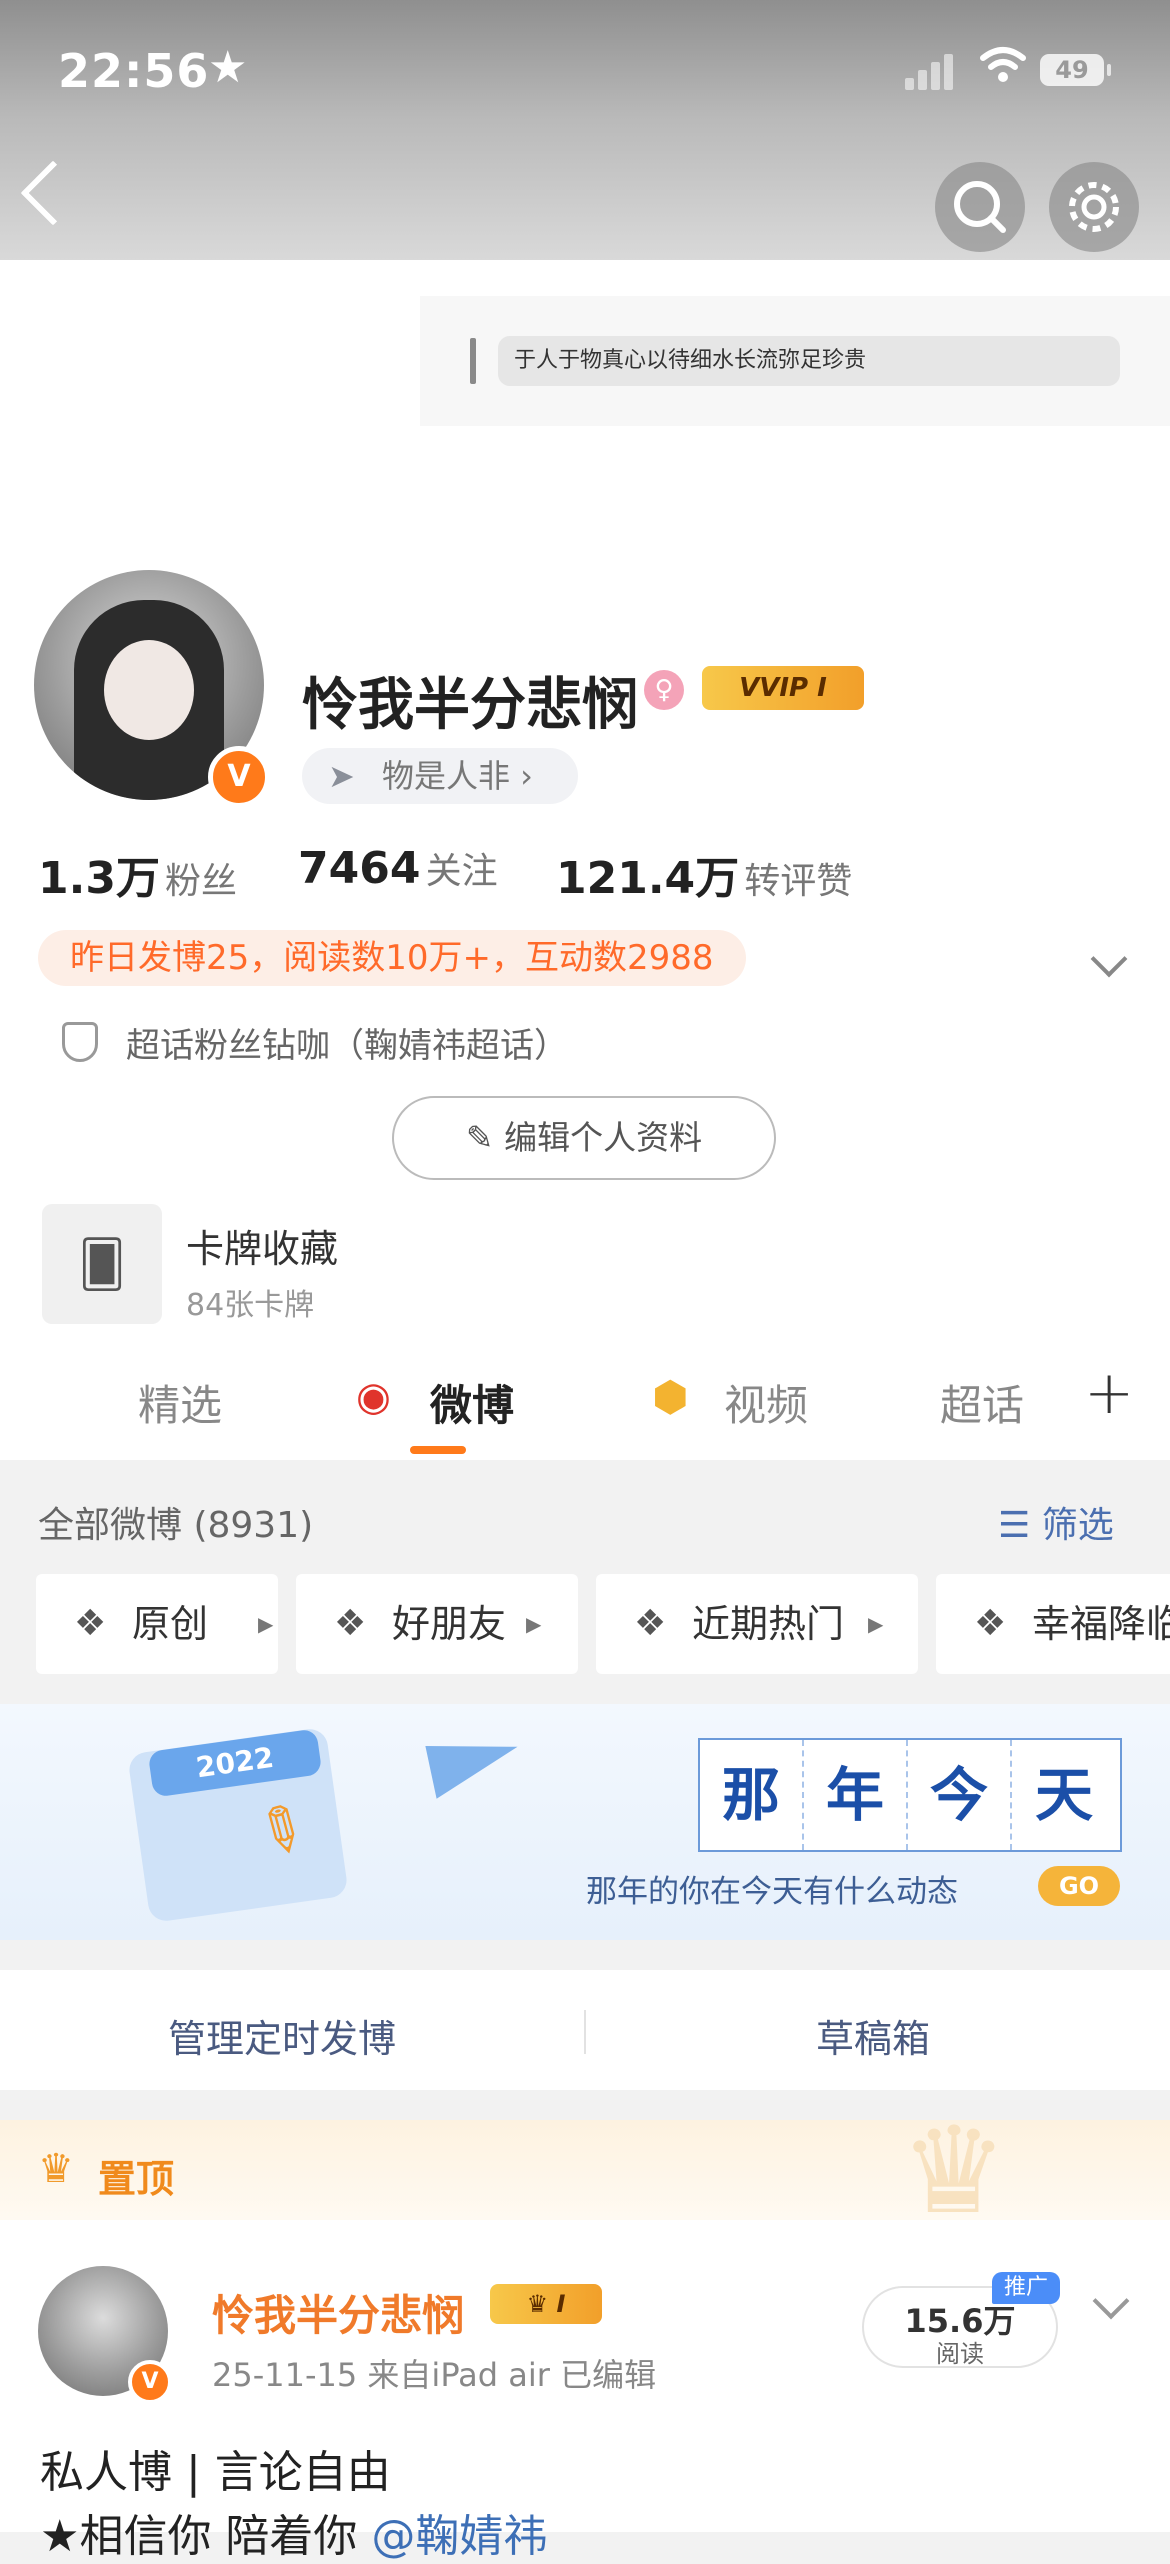 The width and height of the screenshot is (1170, 2564). I want to click on gear-icon, so click(1094, 207).